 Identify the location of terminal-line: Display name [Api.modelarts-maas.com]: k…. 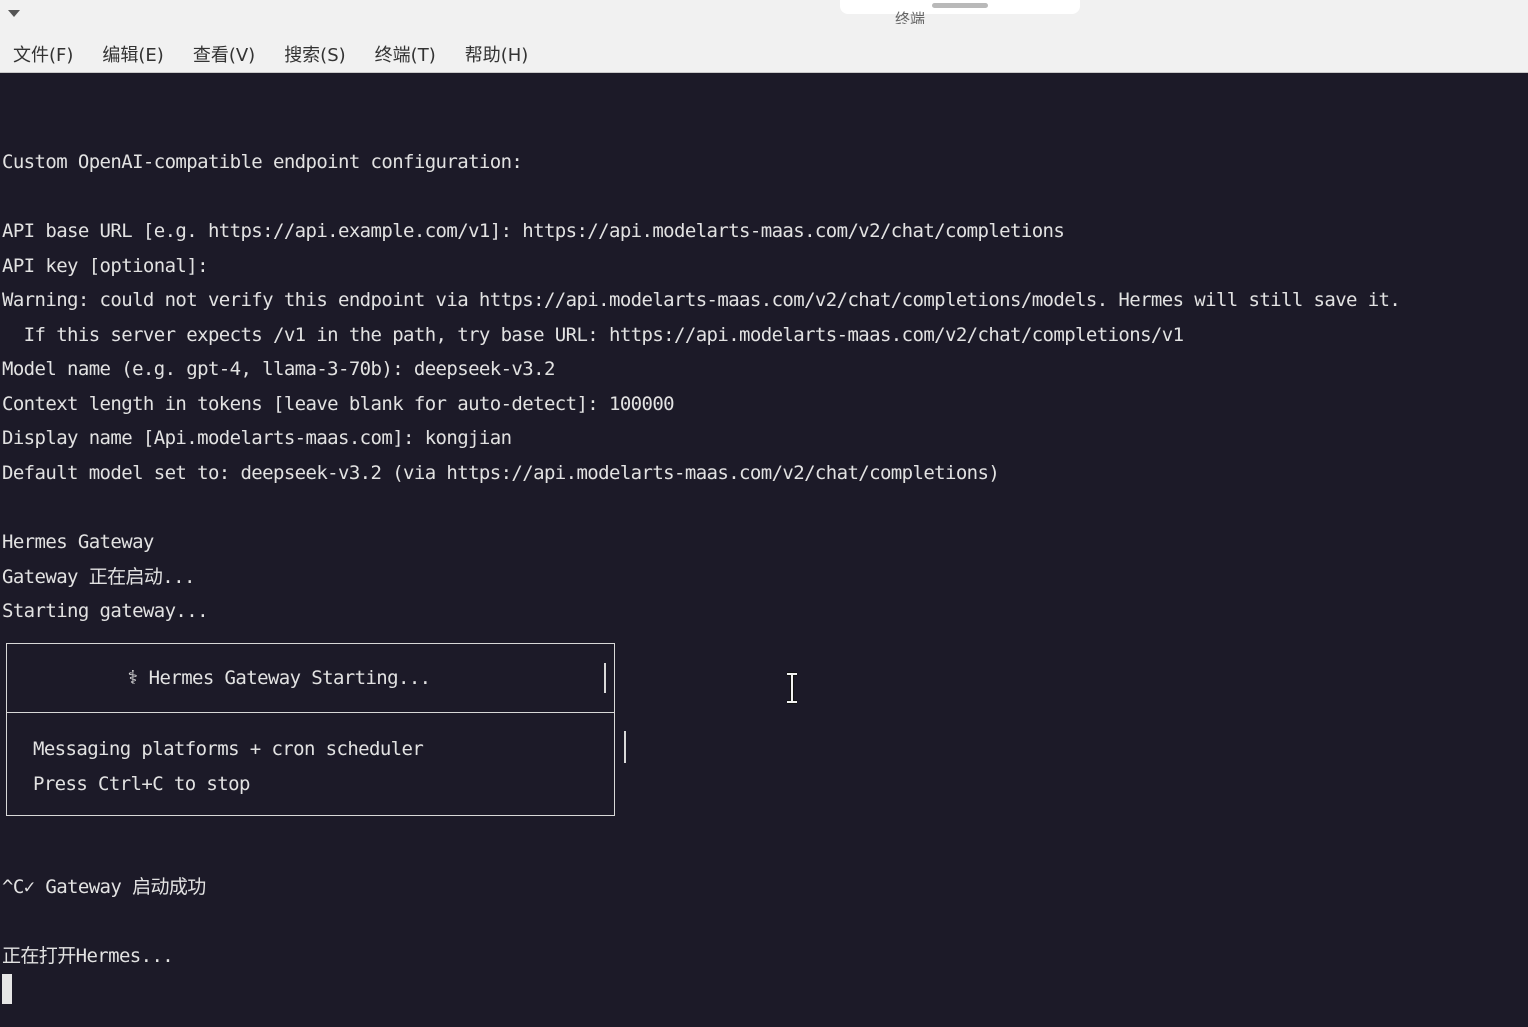
(257, 438).